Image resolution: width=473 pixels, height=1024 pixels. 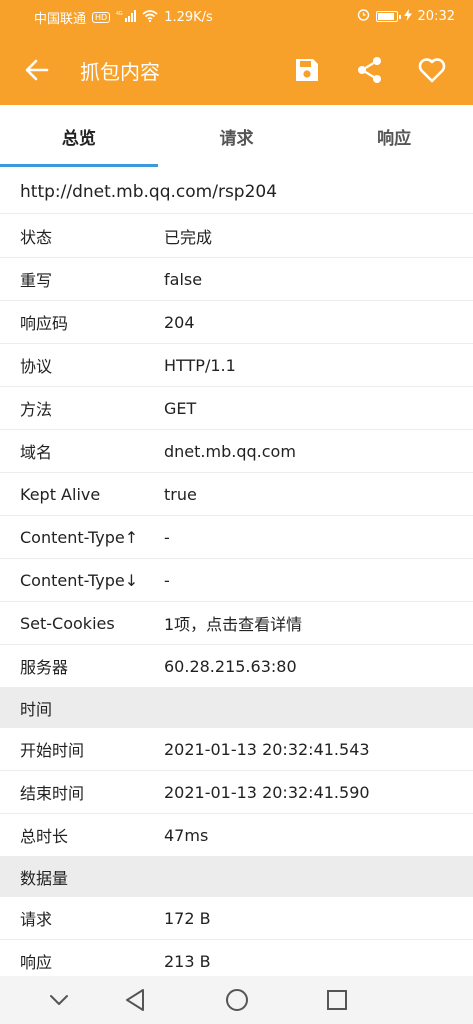 What do you see at coordinates (60, 19) in the screenshot?
I see `carrier-name: 中国联通` at bounding box center [60, 19].